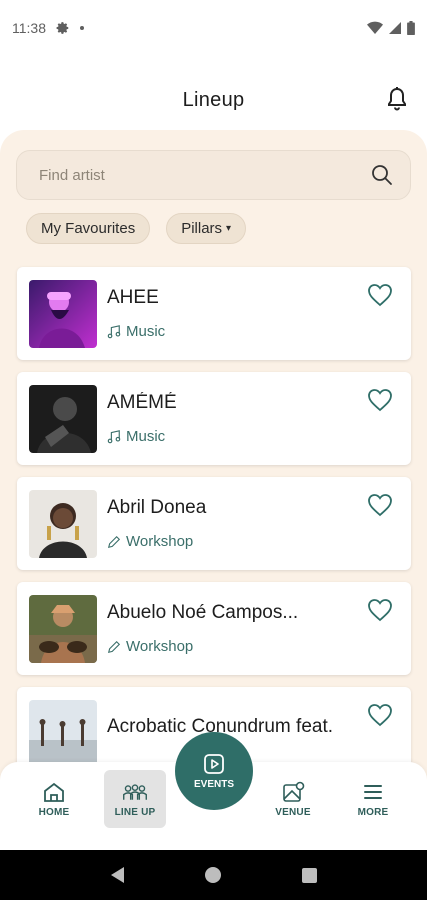 Image resolution: width=427 pixels, height=900 pixels. Describe the element at coordinates (214, 418) in the screenshot. I see `artist-card: AMÉMÉ Music` at that location.